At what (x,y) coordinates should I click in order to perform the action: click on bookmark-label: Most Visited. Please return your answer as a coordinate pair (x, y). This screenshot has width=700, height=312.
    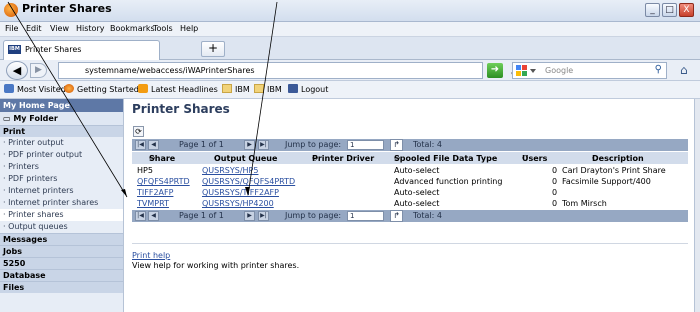
    Looking at the image, I should click on (41, 89).